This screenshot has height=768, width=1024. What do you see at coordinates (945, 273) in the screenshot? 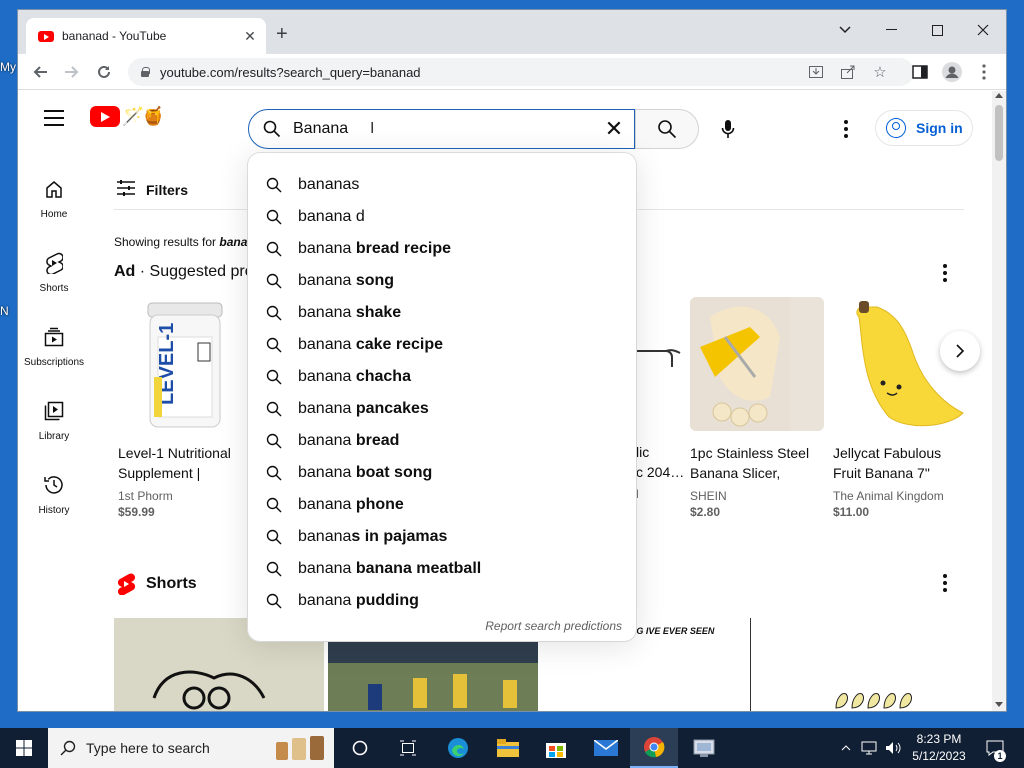
I see `ad-more-icon` at bounding box center [945, 273].